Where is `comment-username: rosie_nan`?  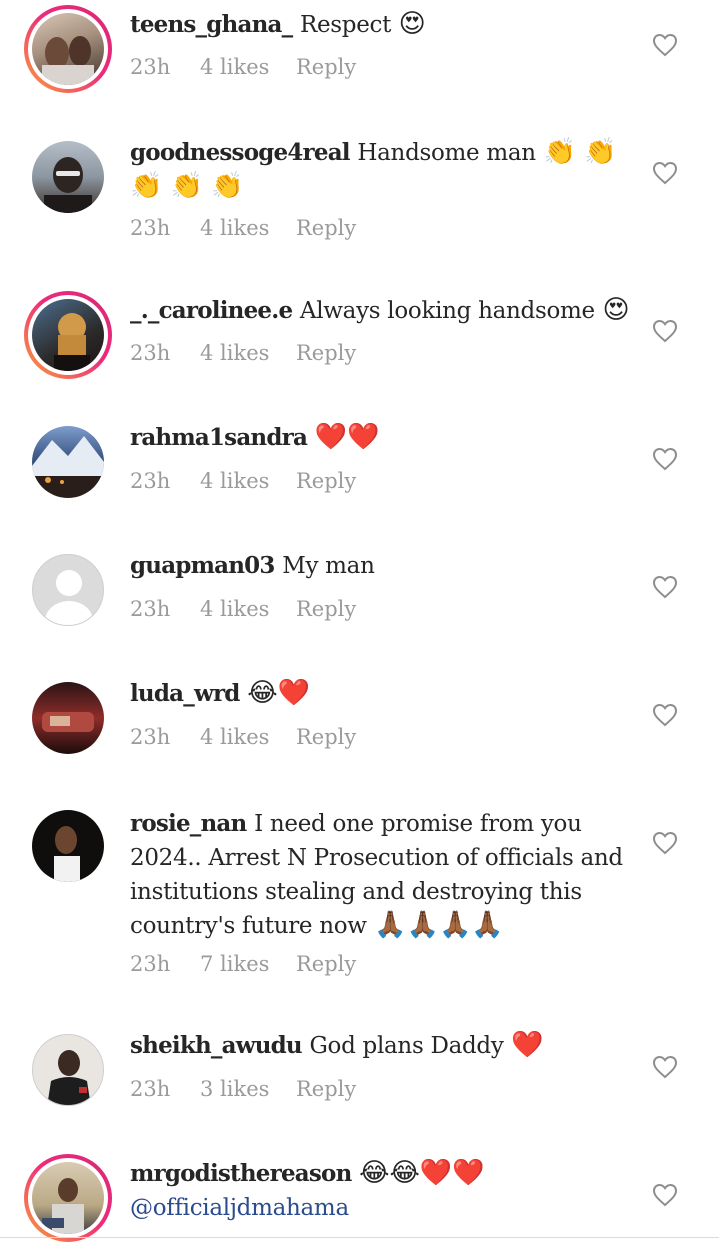
comment-username: rosie_nan is located at coordinates (188, 823).